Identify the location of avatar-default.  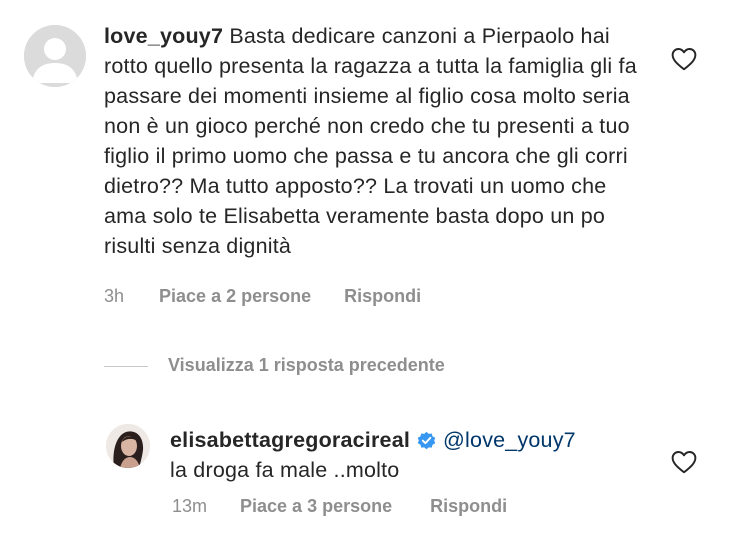
(55, 56).